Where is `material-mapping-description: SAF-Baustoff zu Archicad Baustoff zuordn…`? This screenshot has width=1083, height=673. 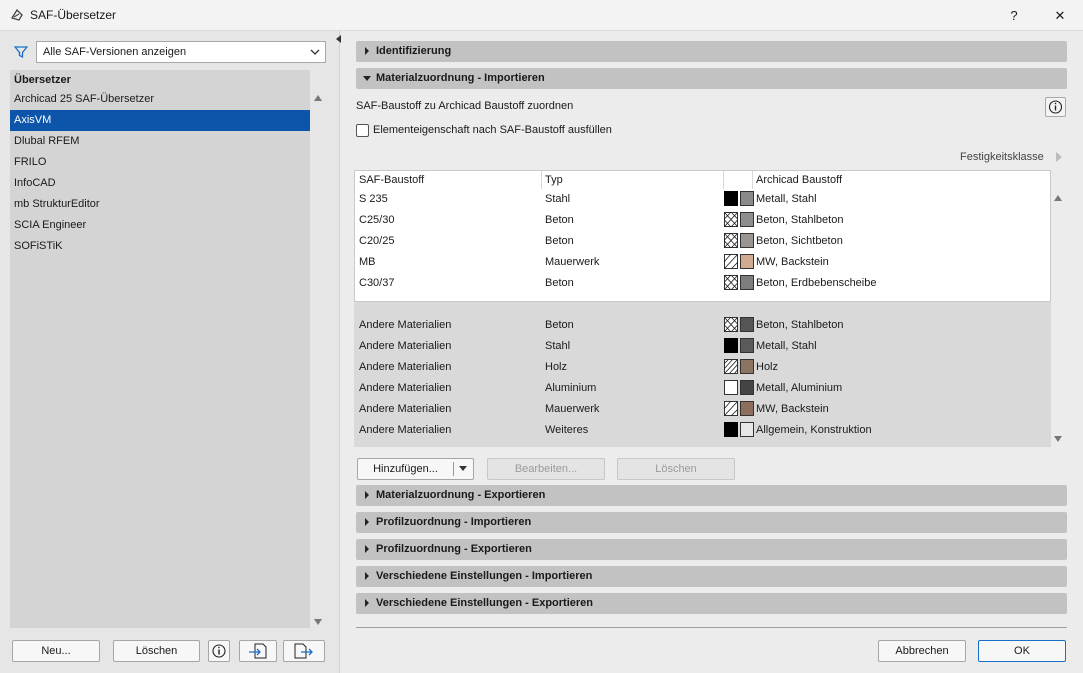 material-mapping-description: SAF-Baustoff zu Archicad Baustoff zuordn… is located at coordinates (465, 106).